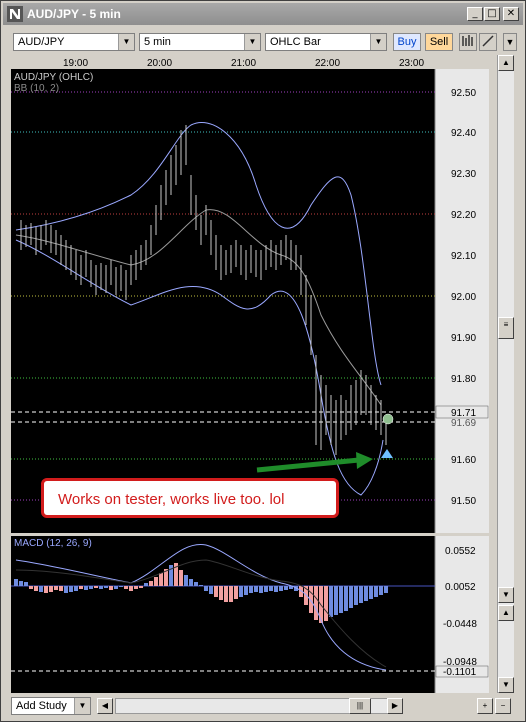 This screenshot has width=526, height=722. What do you see at coordinates (157, 42) in the screenshot?
I see `timeframe-value: 5 min` at bounding box center [157, 42].